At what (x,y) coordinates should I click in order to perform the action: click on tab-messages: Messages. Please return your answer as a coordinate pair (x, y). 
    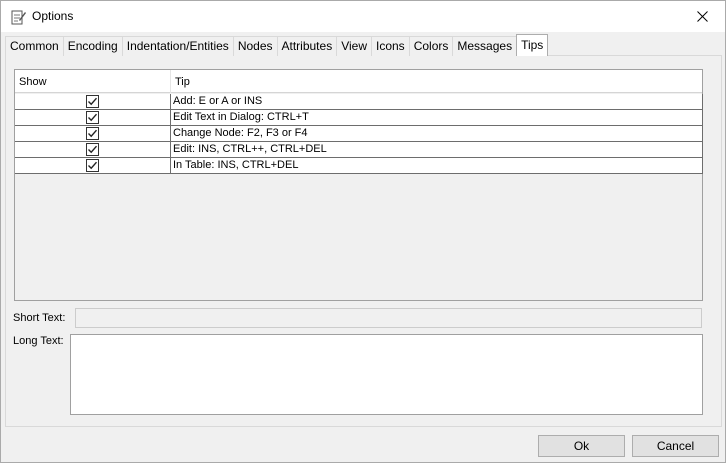
    Looking at the image, I should click on (485, 46).